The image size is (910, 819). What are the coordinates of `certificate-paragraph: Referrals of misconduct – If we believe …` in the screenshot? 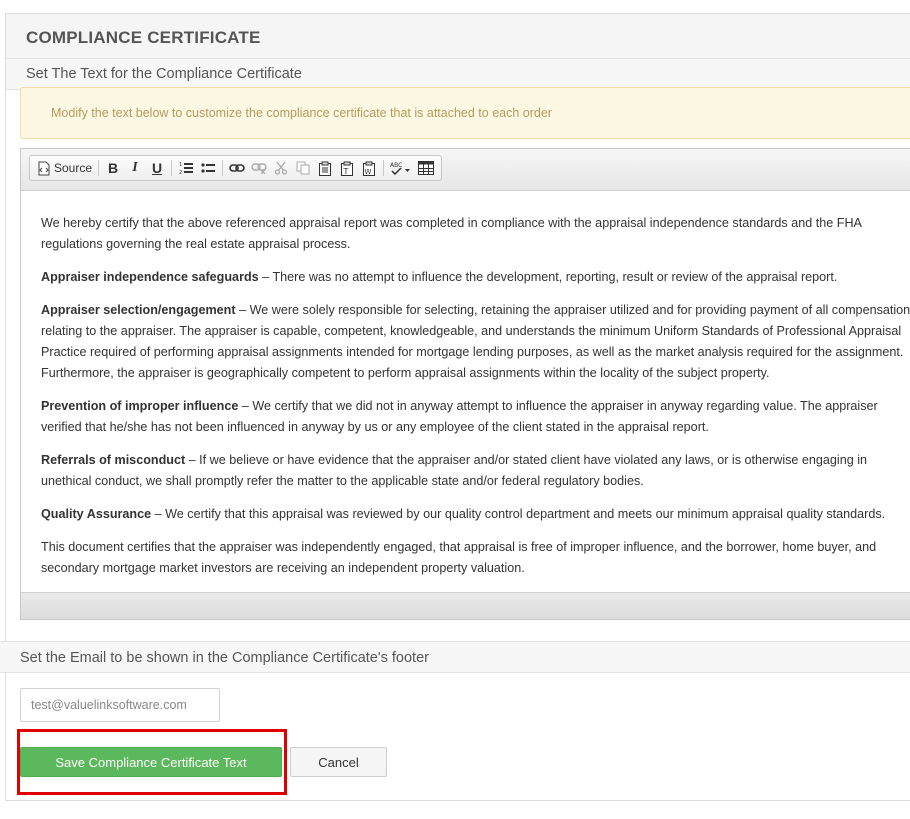 It's located at (475, 471).